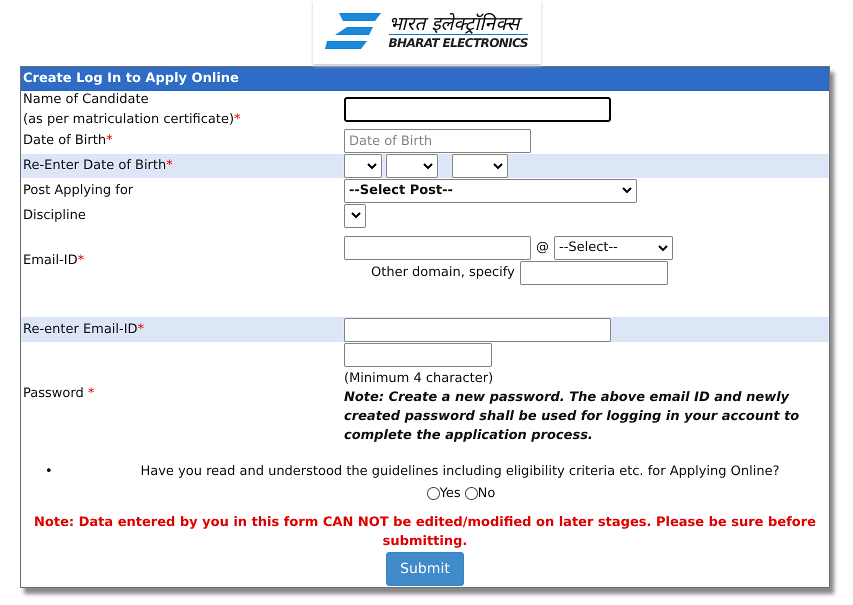 This screenshot has height=605, width=853. Describe the element at coordinates (84, 329) in the screenshot. I see `field-label: Re-enter Email-ID*` at that location.